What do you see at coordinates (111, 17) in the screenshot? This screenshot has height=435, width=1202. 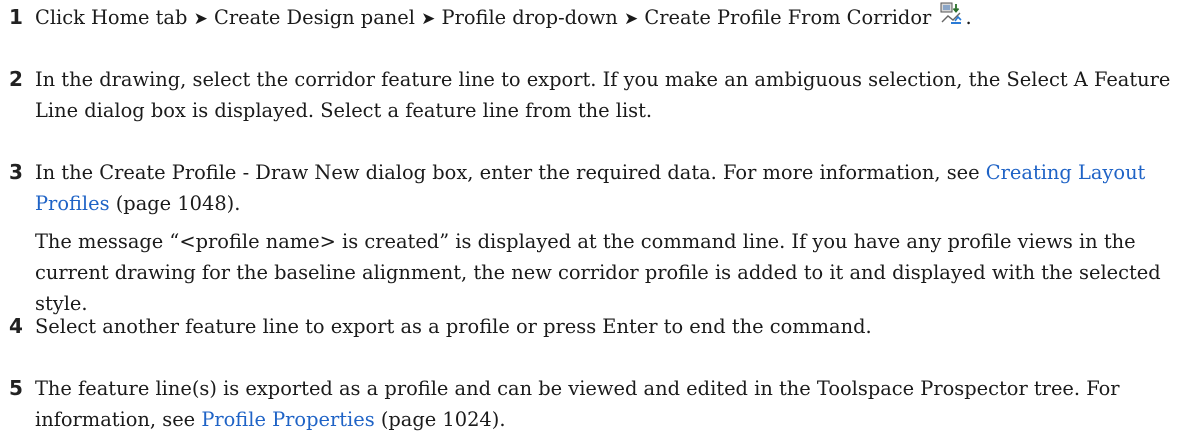 I see `step-1-part-a: Click Home tab` at bounding box center [111, 17].